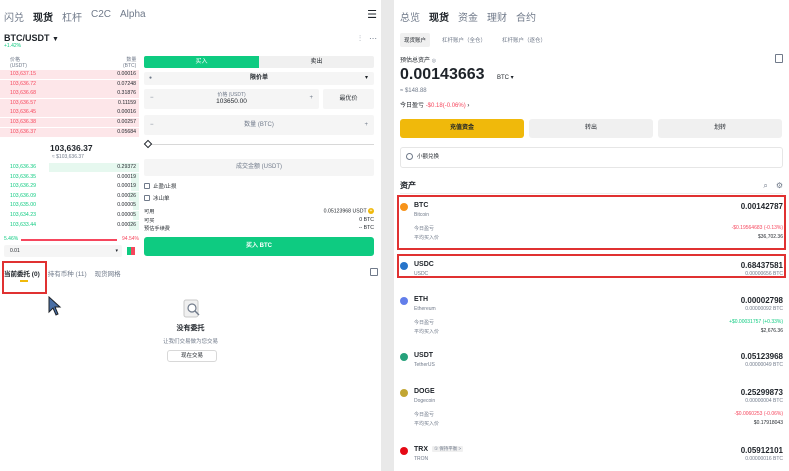  I want to click on order-type-select: ● 限价单 ▾, so click(259, 78).